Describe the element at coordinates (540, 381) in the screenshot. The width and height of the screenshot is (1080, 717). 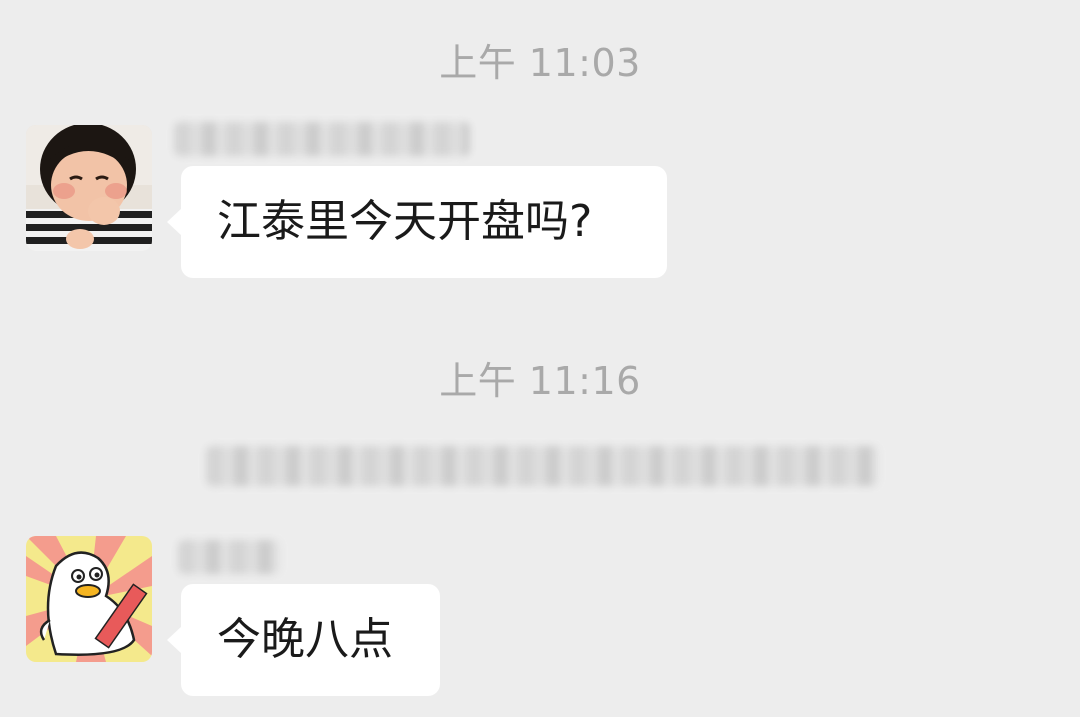
I see `timestamp: 上午 11:16` at that location.